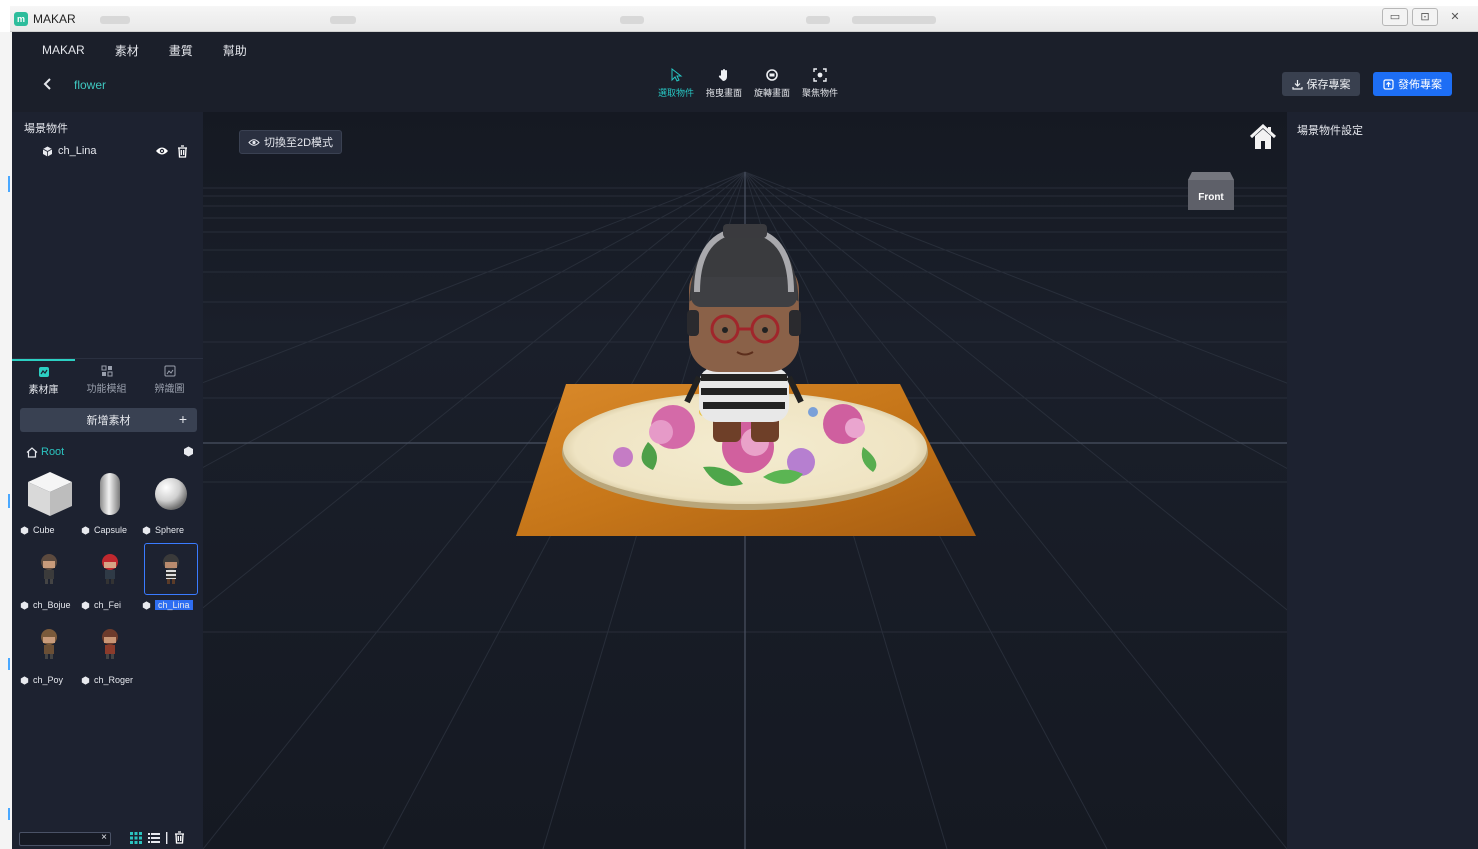 The height and width of the screenshot is (849, 1478). I want to click on tab-target-image: 辨識圖, so click(169, 380).